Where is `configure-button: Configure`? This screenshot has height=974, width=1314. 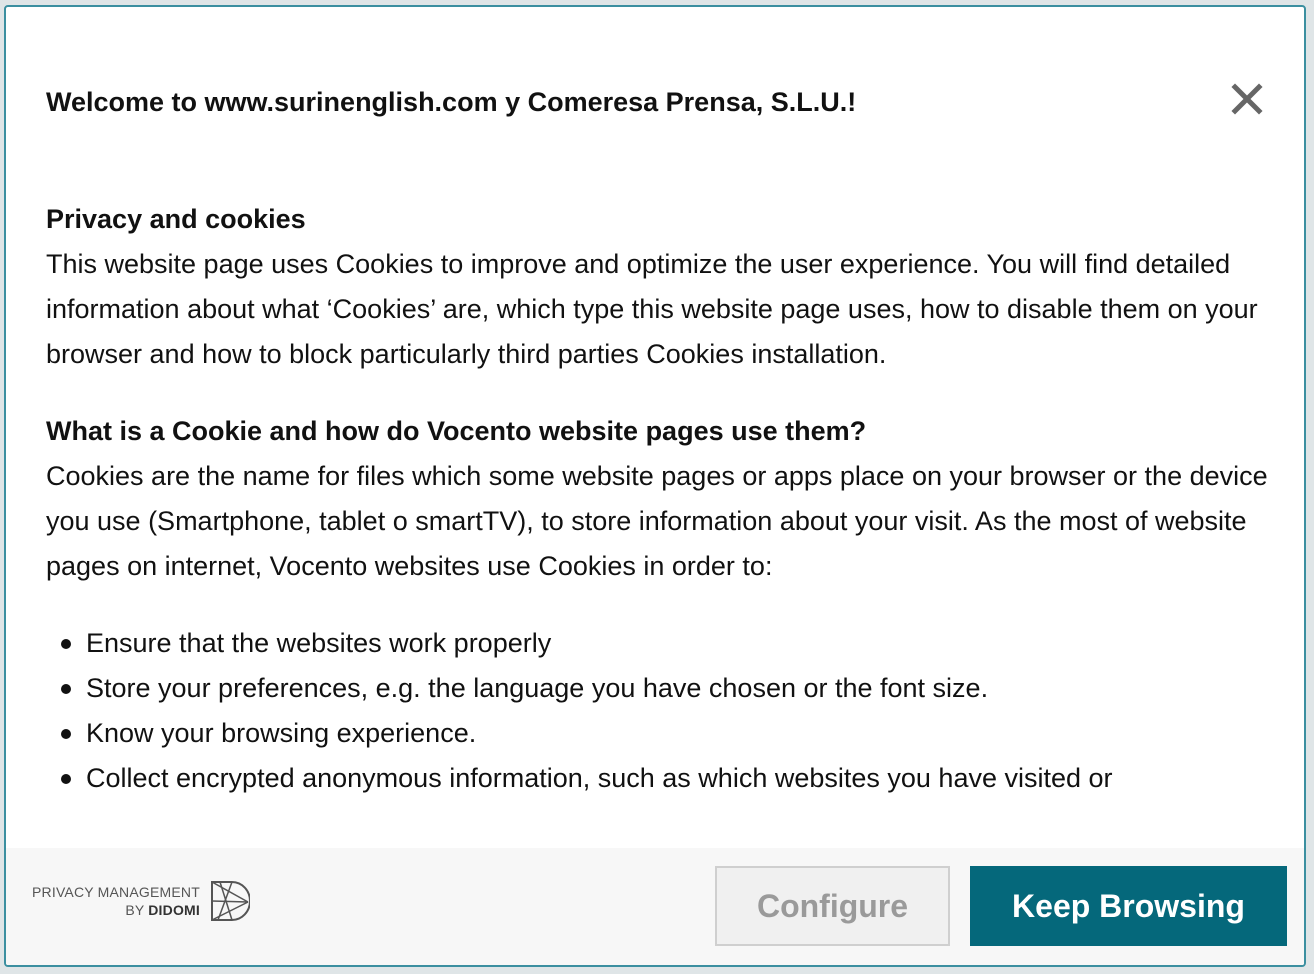 configure-button: Configure is located at coordinates (832, 906).